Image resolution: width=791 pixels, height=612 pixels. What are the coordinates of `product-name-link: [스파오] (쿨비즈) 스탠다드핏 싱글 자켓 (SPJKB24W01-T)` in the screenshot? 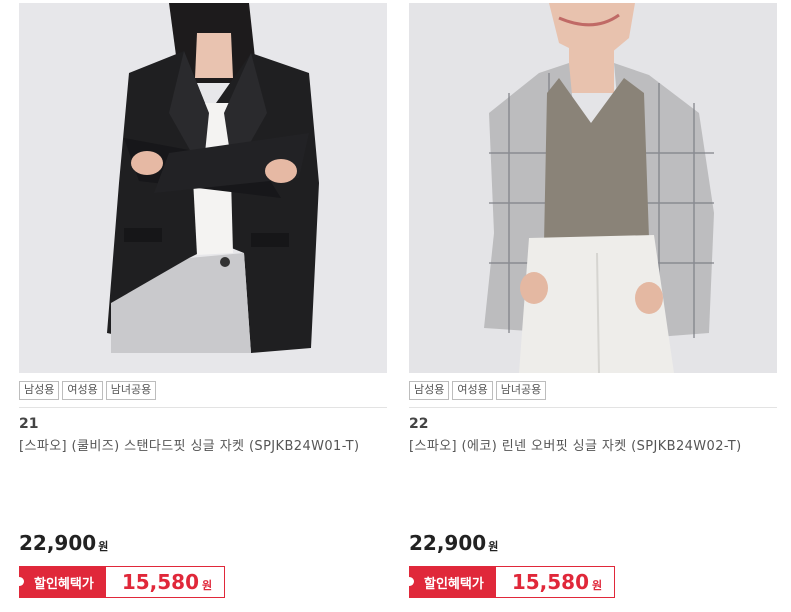 It's located at (199, 447).